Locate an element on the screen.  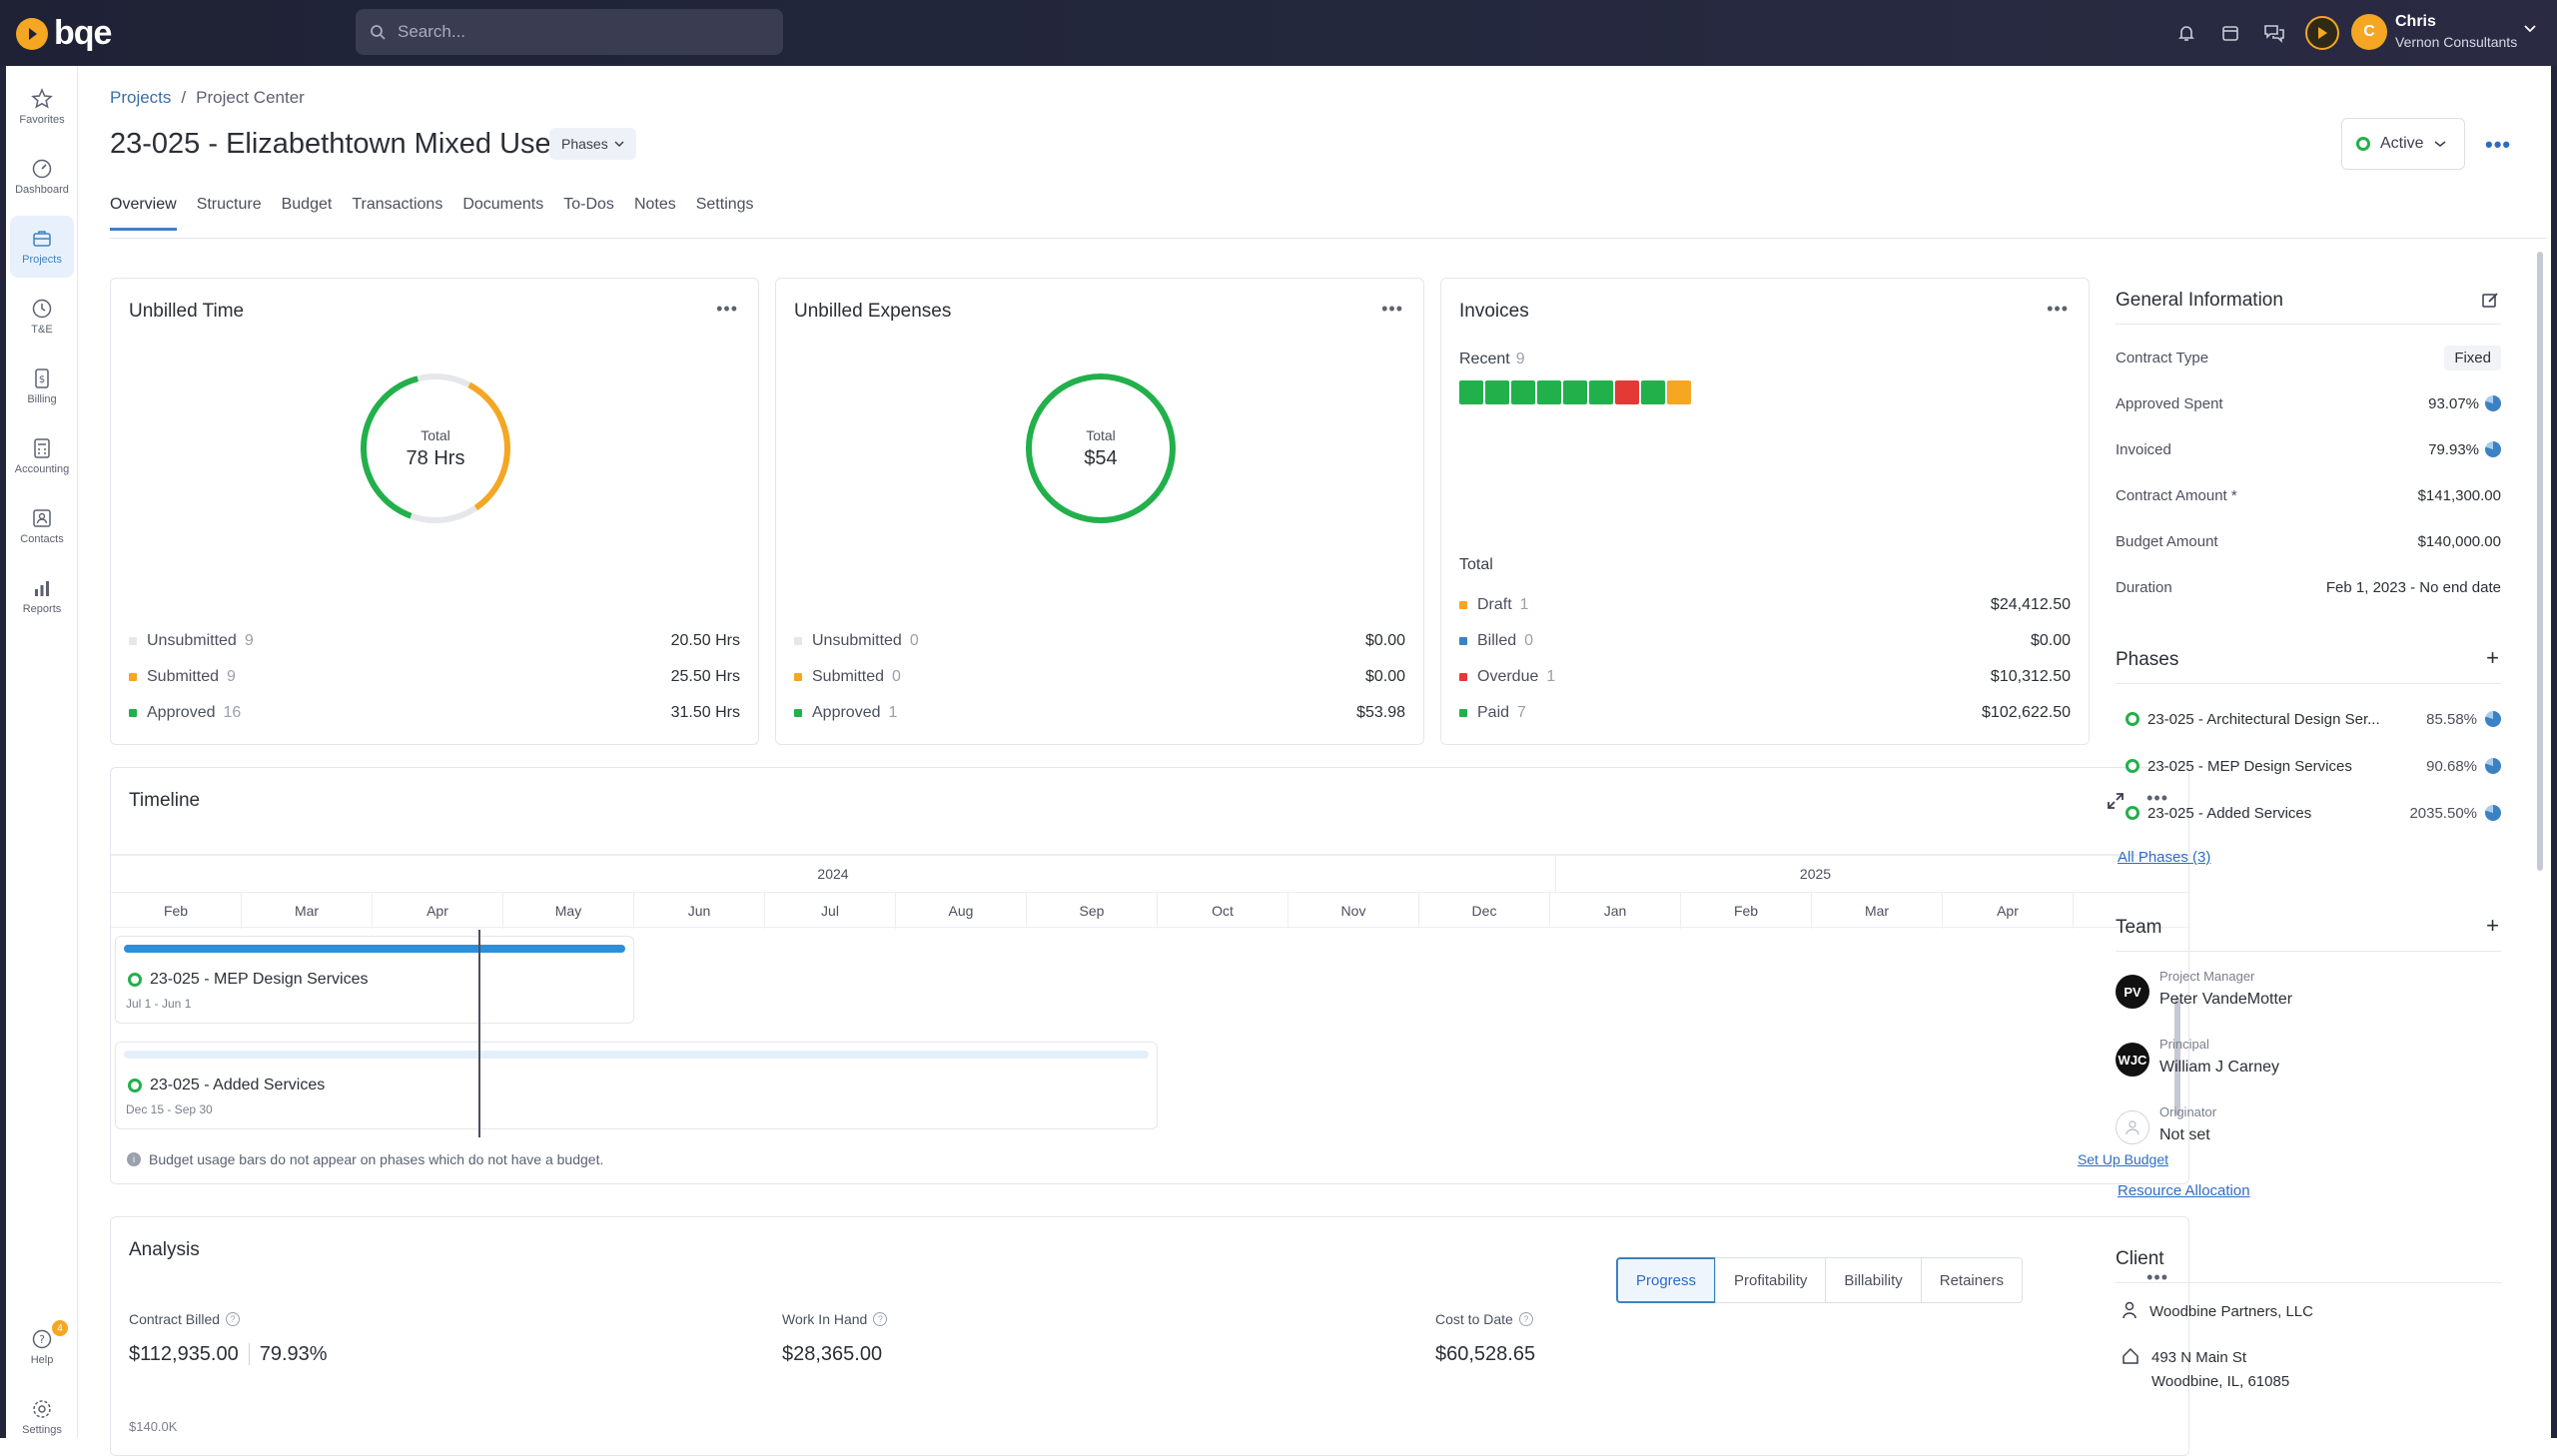
tab-transactions: Transactions is located at coordinates (397, 213).